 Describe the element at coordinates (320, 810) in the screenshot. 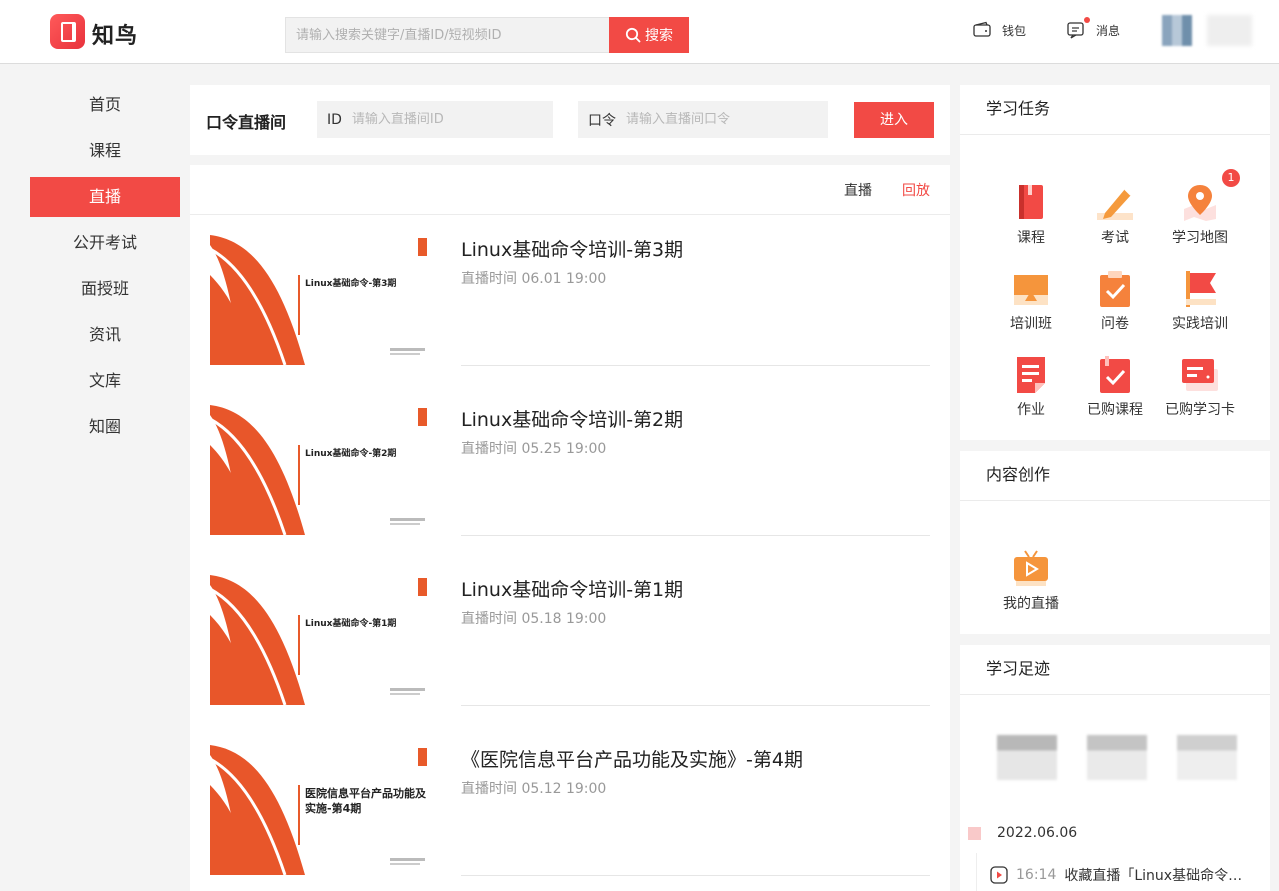

I see `live-thumbnail: 医院信息平台产品功能及实施-第4期` at that location.